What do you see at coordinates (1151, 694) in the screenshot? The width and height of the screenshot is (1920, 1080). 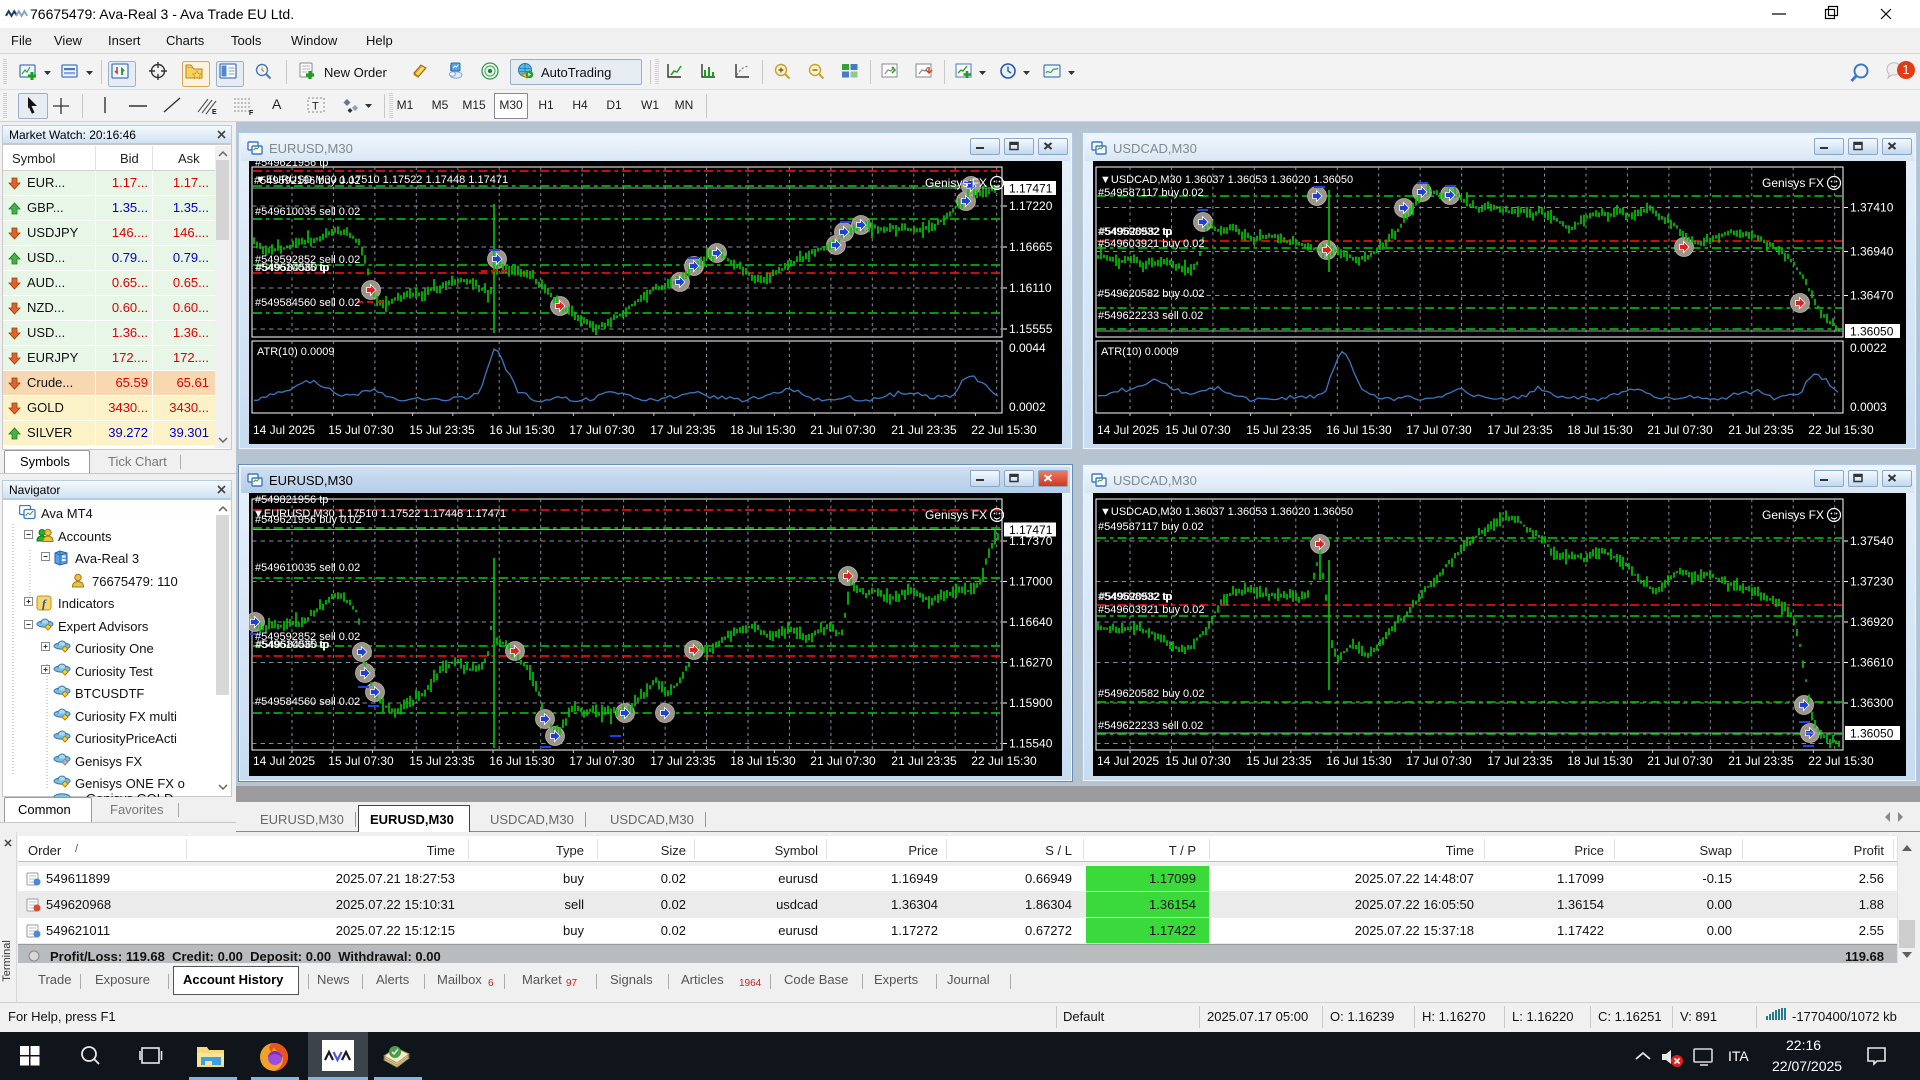 I see `svg-text: #549620582 buy 0.02` at bounding box center [1151, 694].